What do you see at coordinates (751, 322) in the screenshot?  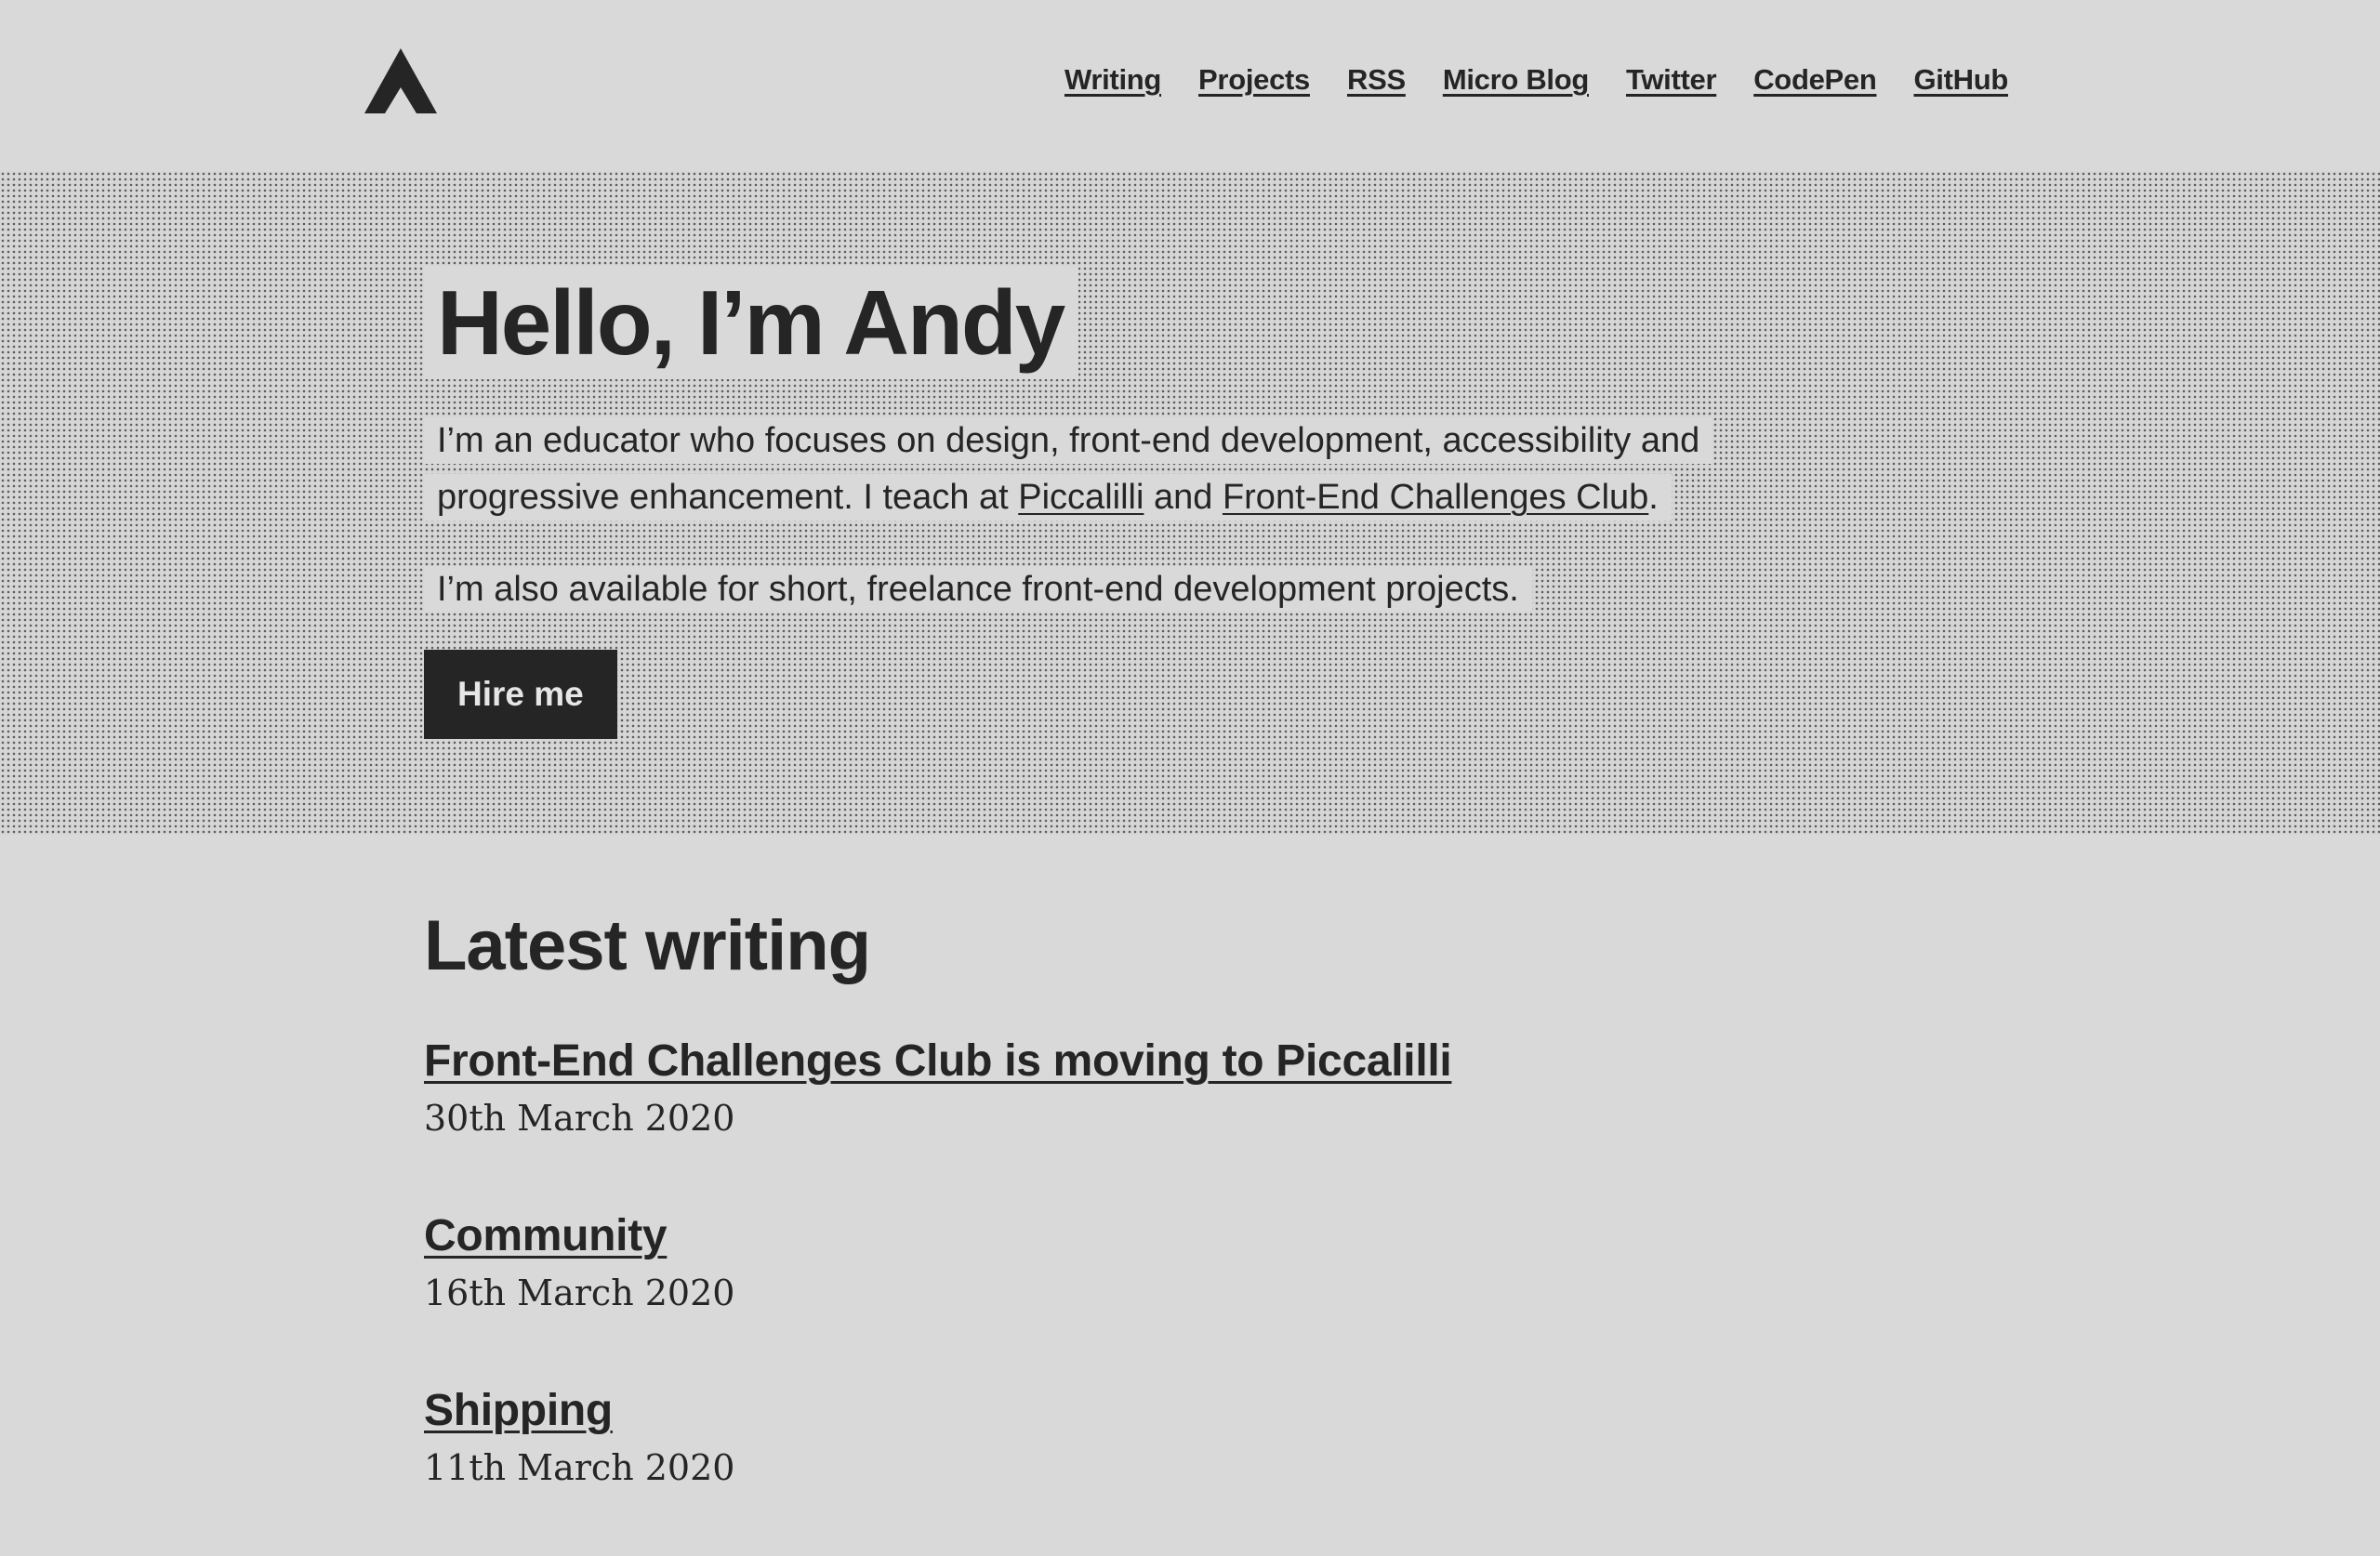 I see `hero-title: Hello, I’m Andy` at bounding box center [751, 322].